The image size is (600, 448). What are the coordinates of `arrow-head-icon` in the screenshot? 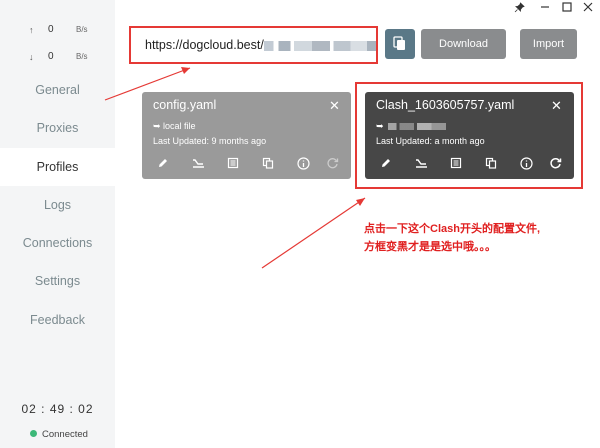 It's located at (360, 202).